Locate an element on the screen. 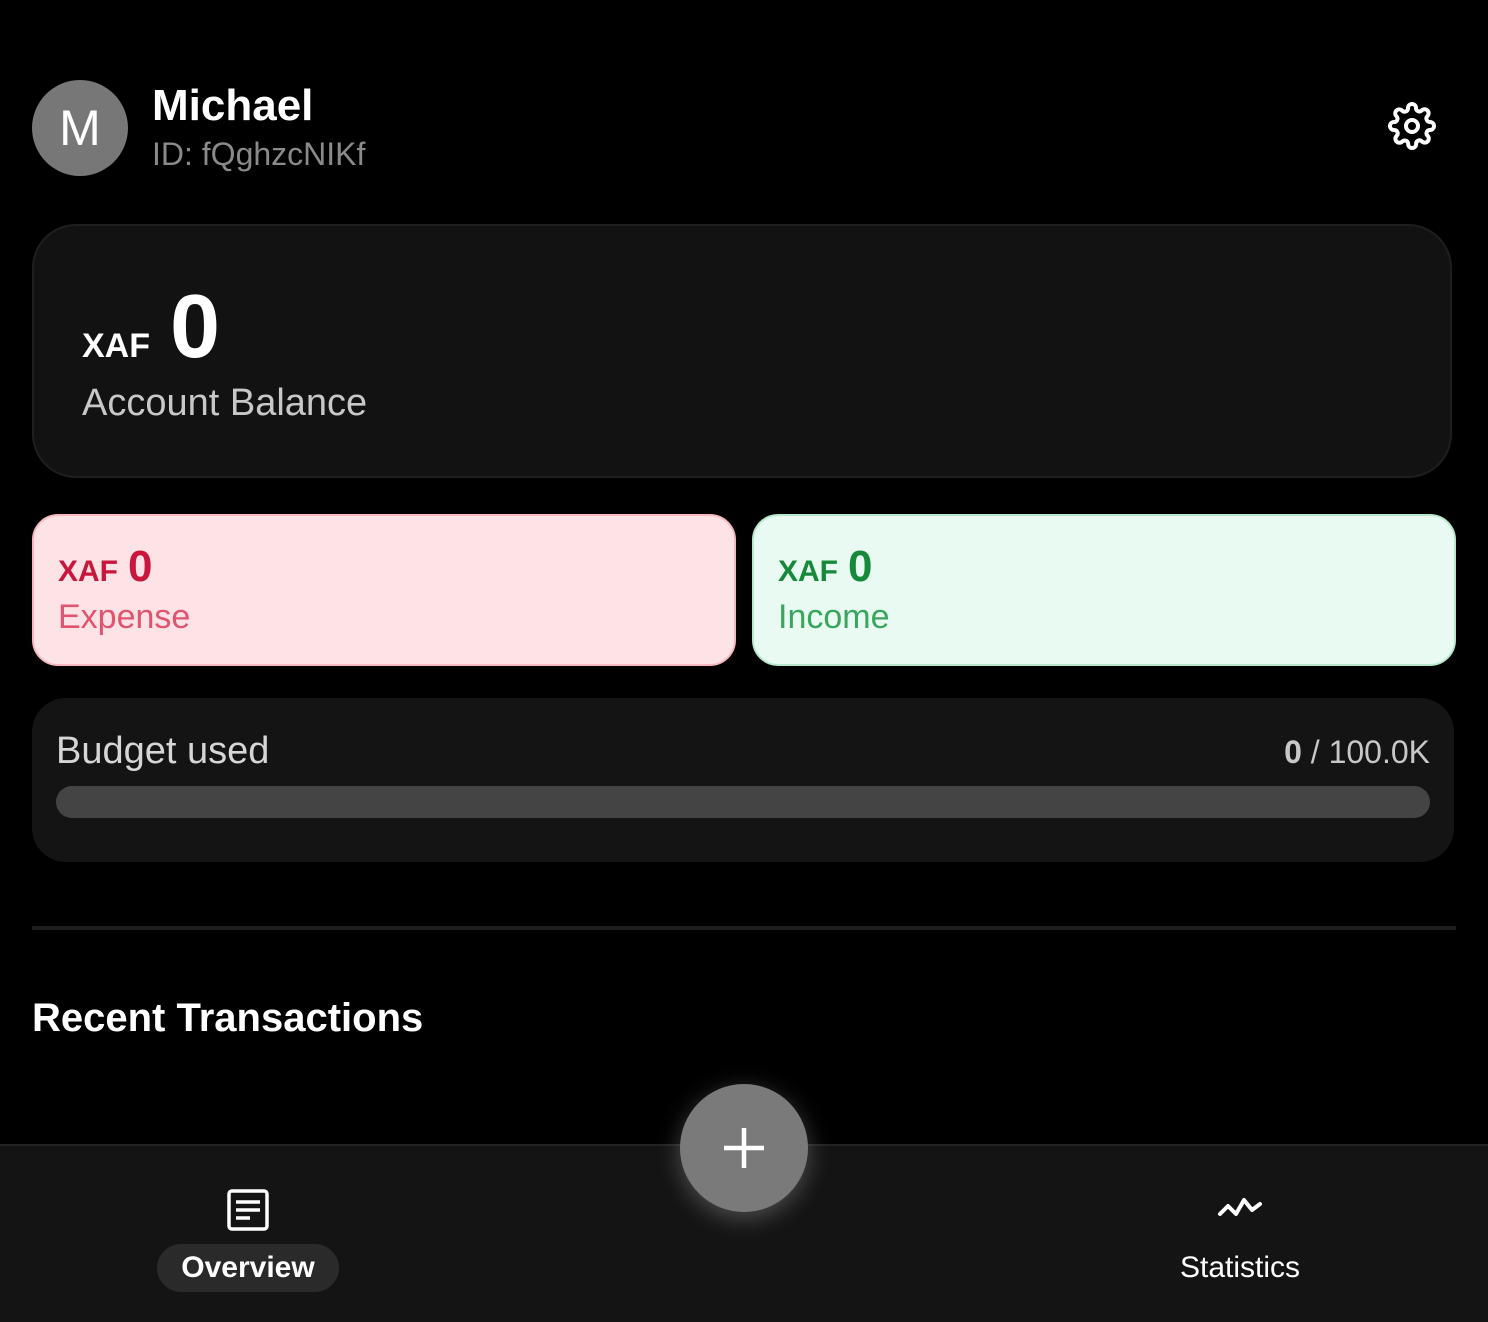 The width and height of the screenshot is (1488, 1322). balance-amount: 0 is located at coordinates (195, 327).